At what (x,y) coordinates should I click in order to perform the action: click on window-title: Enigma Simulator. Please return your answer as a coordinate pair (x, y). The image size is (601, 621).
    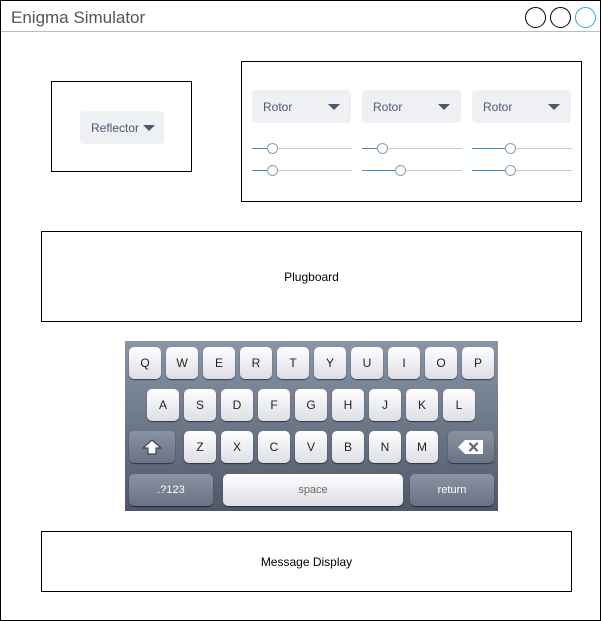
    Looking at the image, I should click on (78, 17).